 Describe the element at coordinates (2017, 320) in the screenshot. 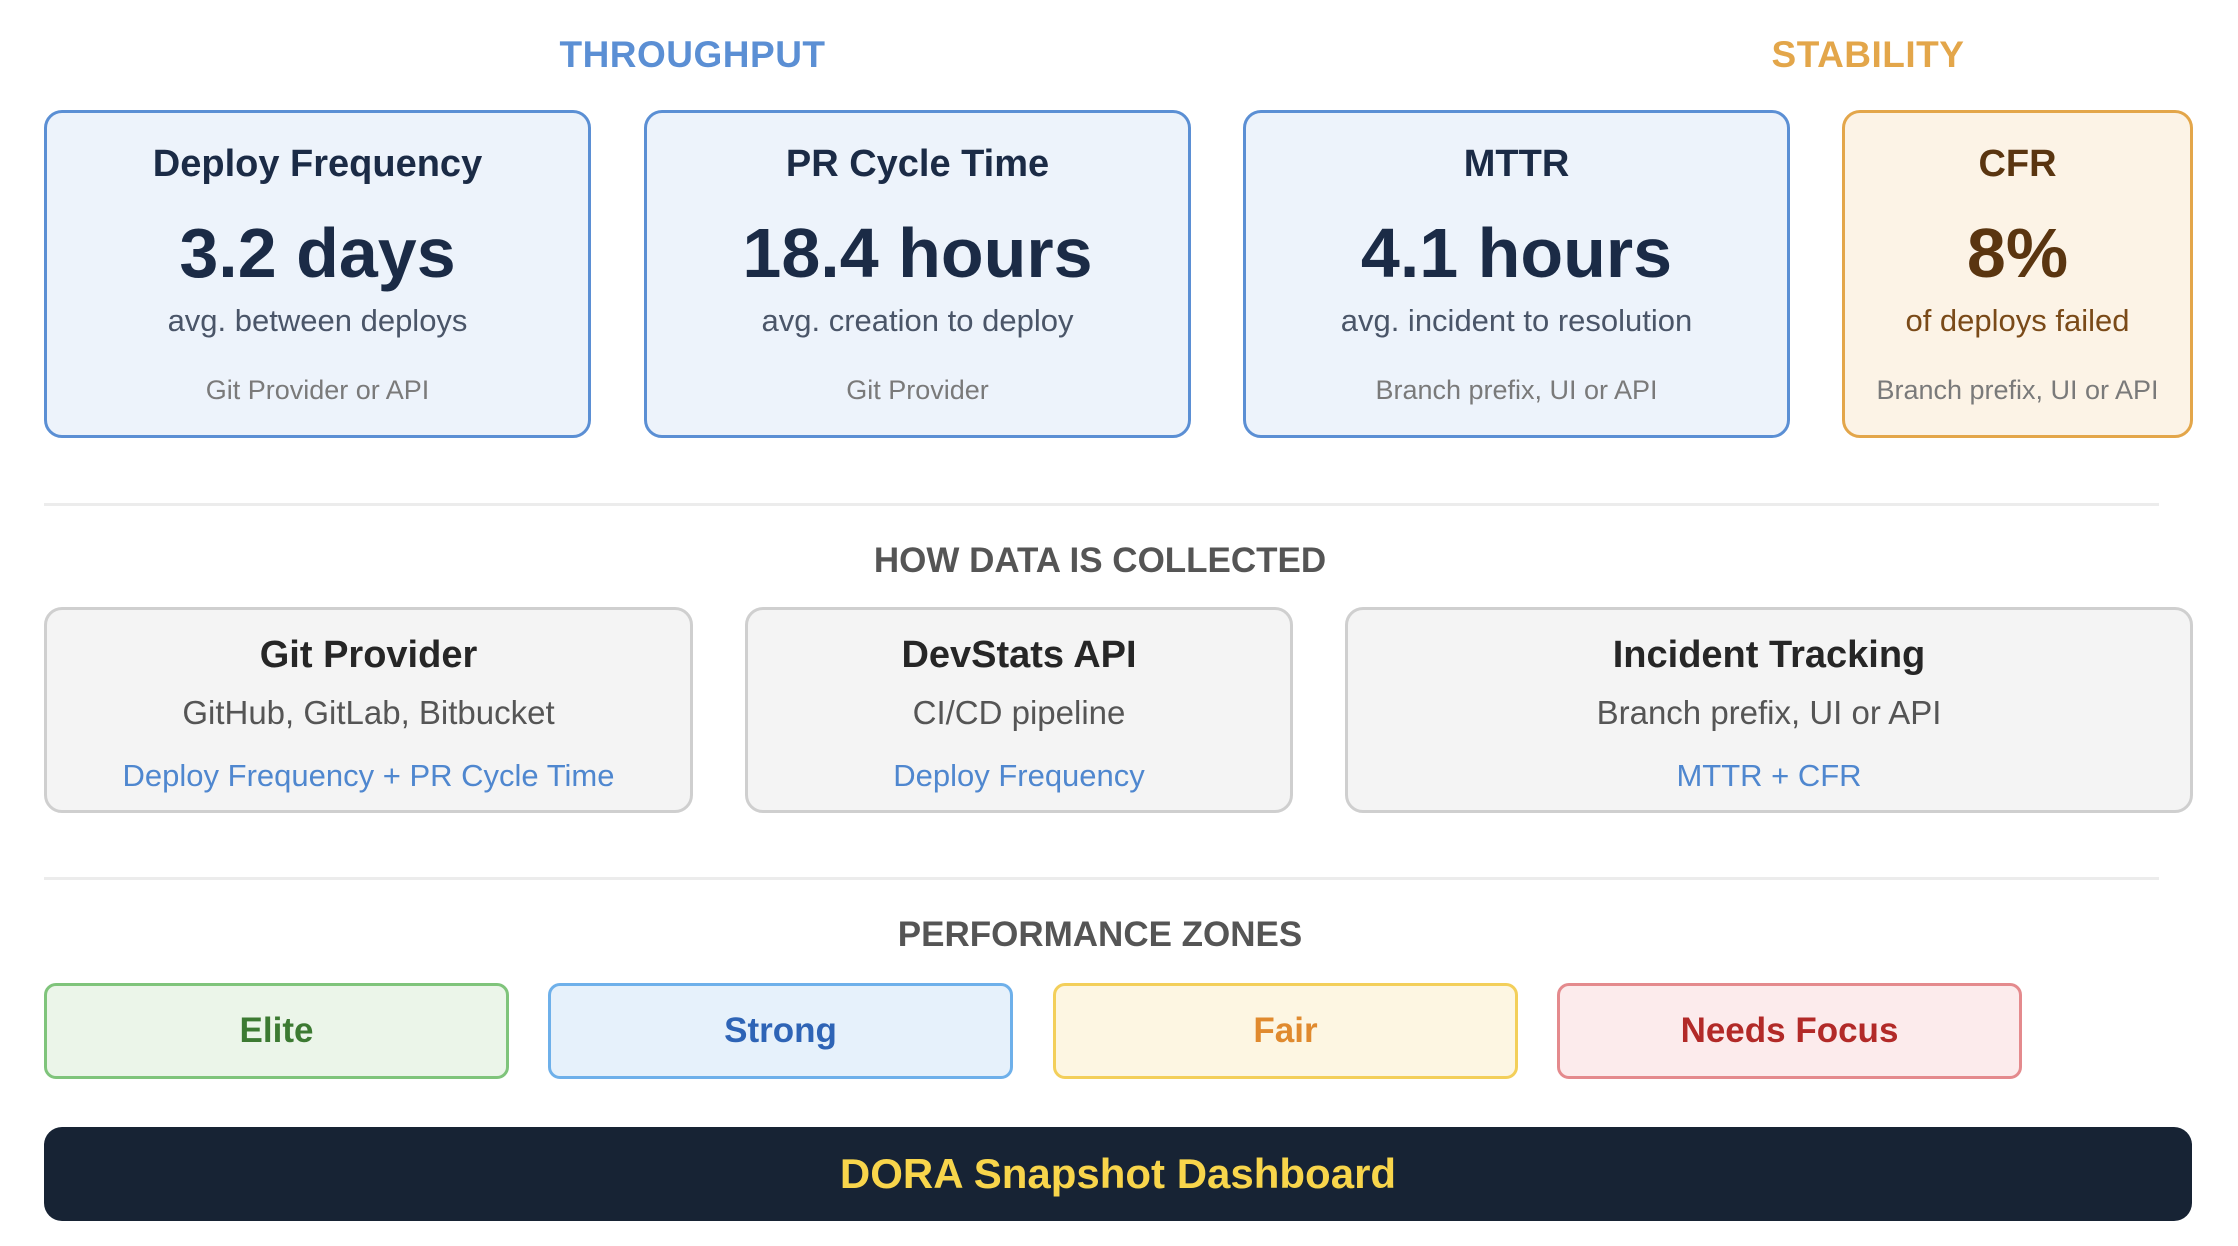

I see `metric-subtitle: of deploys failed` at that location.